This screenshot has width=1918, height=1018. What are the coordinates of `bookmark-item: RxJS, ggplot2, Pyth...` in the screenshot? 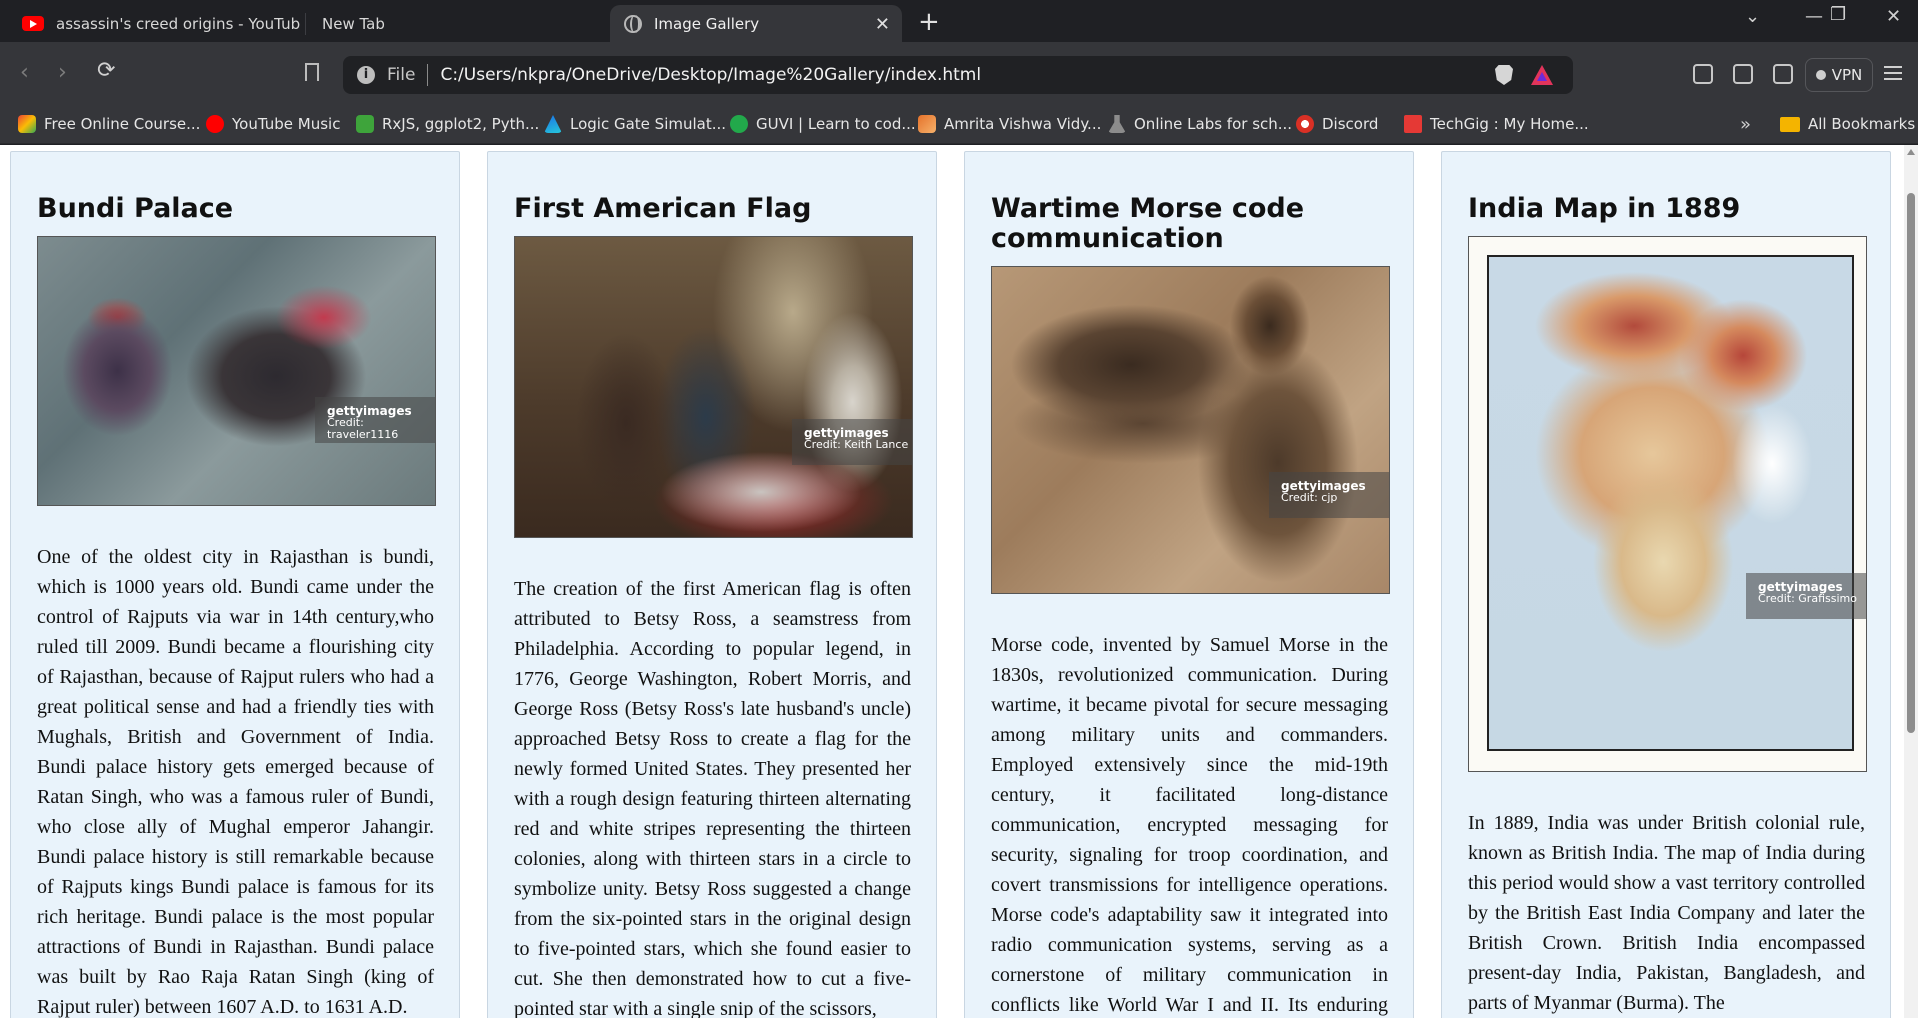 It's located at (447, 124).